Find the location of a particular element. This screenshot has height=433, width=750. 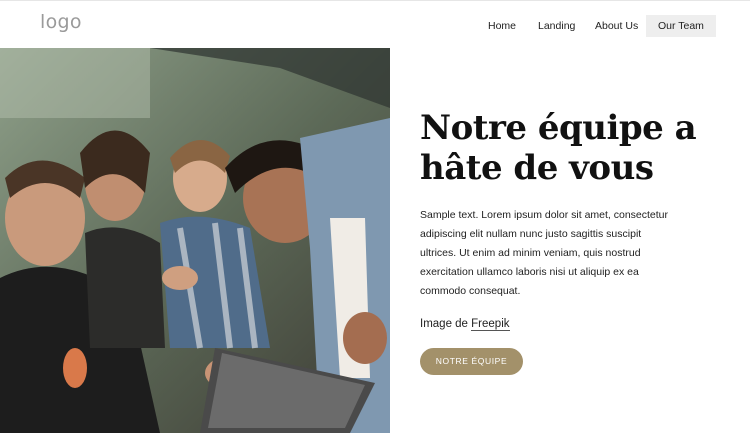

hero-heading: Notre équipe a hâte de vous is located at coordinates (575, 148).